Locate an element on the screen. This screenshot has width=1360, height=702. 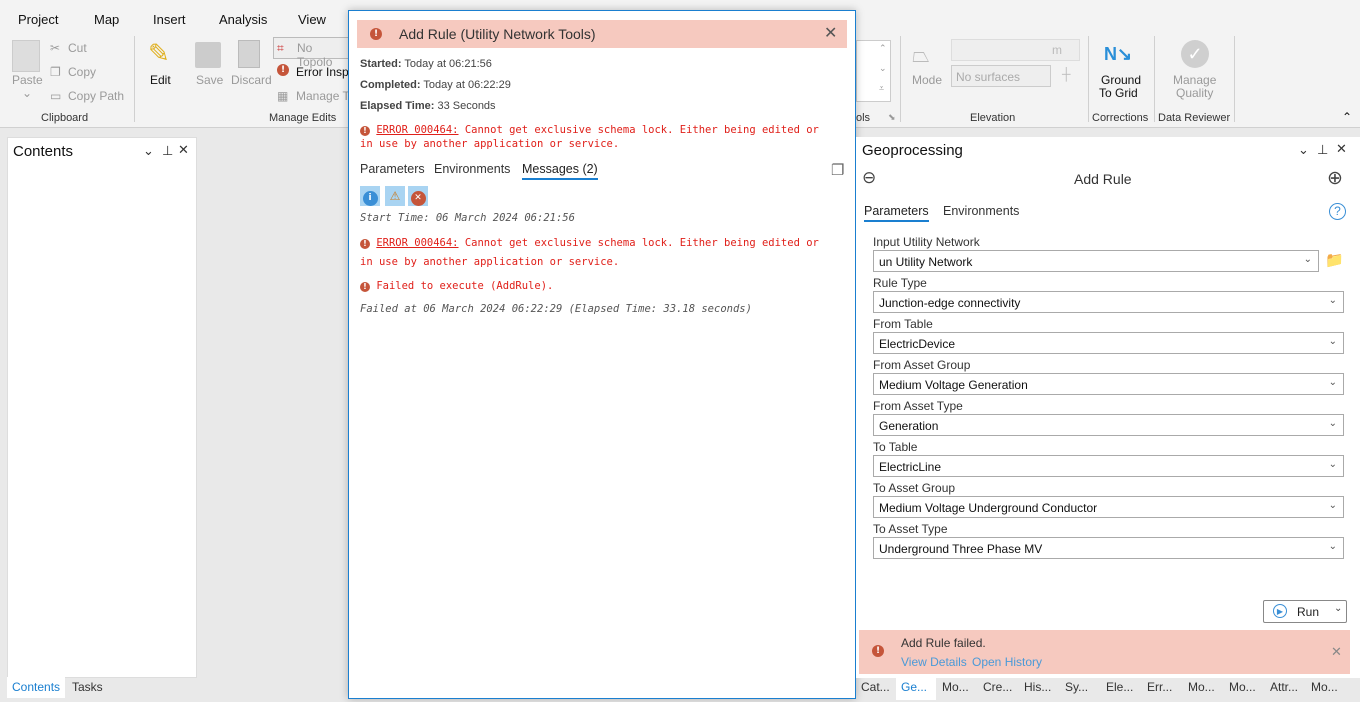
message-start-time: Start Time: 06 March 2024 06:21:56 is located at coordinates (467, 218).